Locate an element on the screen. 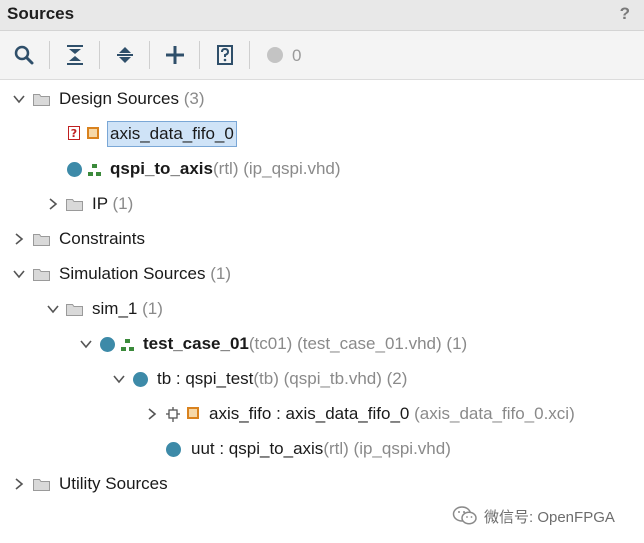 This screenshot has width=644, height=543. question-document-icon is located at coordinates (225, 55).